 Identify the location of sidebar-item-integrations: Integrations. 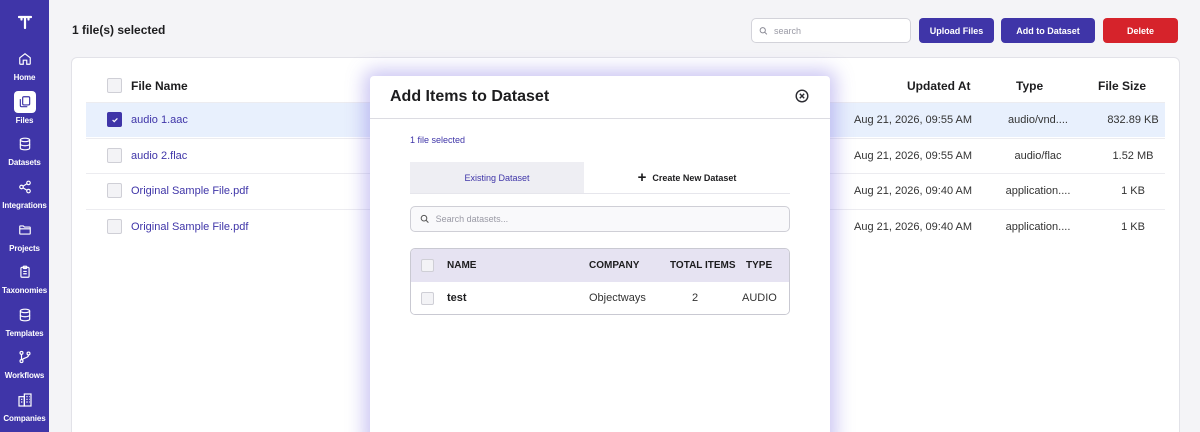
(24, 193).